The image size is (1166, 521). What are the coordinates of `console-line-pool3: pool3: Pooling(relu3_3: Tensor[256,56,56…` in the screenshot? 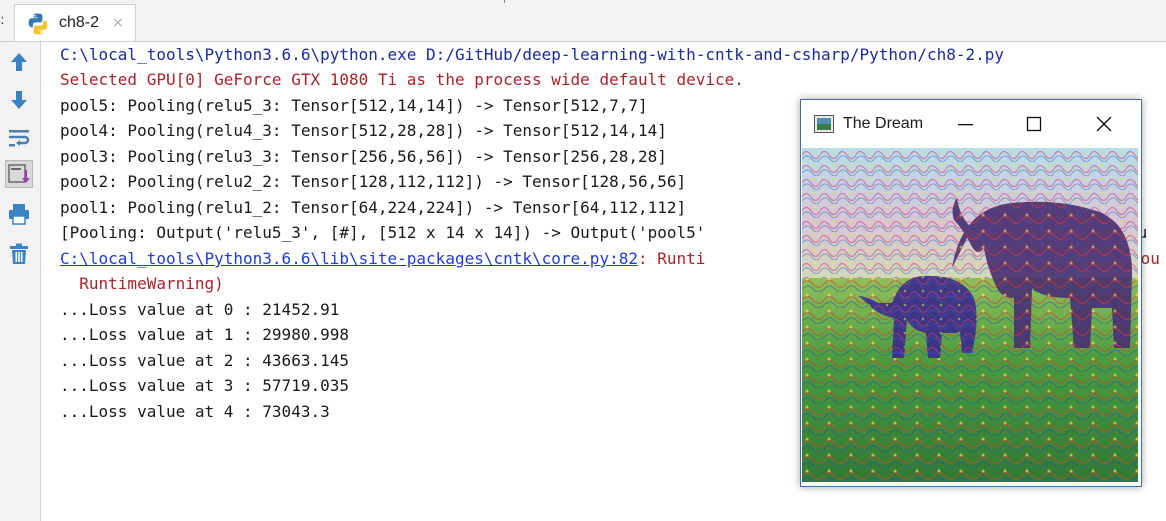 It's located at (363, 156).